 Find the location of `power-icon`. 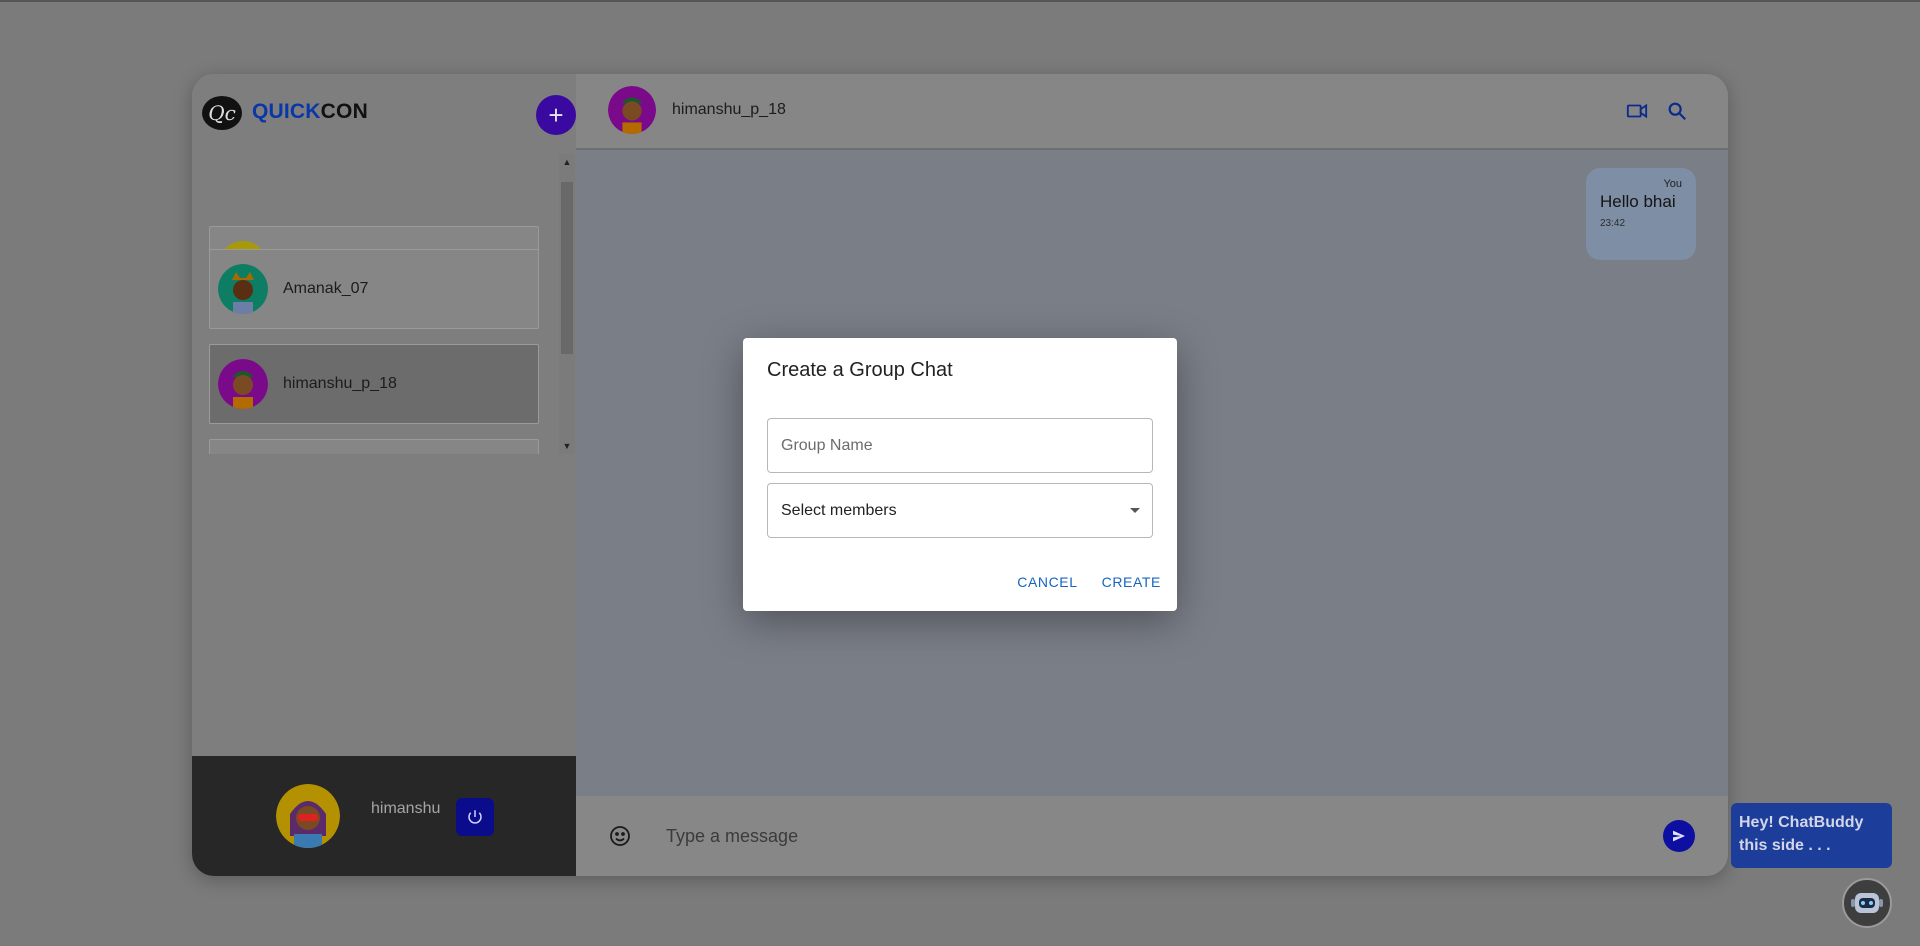

power-icon is located at coordinates (475, 817).